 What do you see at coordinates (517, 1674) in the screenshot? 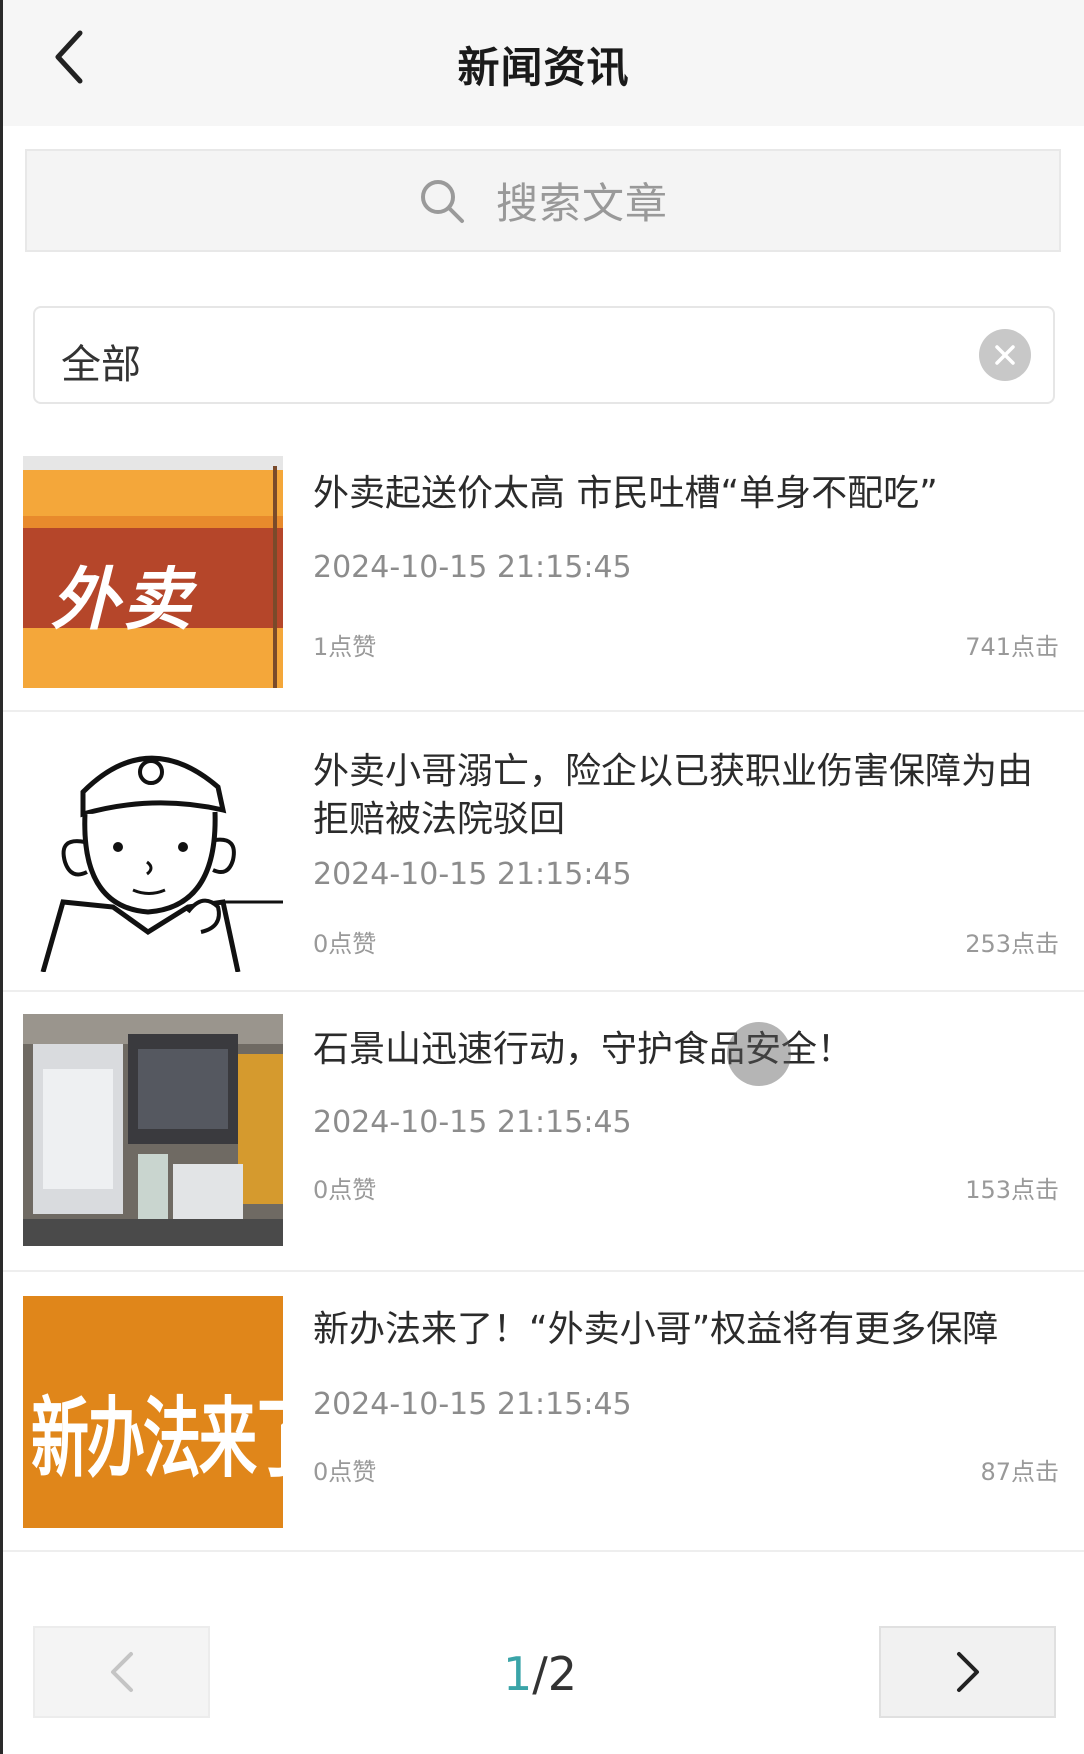
I see `current-page: 1` at bounding box center [517, 1674].